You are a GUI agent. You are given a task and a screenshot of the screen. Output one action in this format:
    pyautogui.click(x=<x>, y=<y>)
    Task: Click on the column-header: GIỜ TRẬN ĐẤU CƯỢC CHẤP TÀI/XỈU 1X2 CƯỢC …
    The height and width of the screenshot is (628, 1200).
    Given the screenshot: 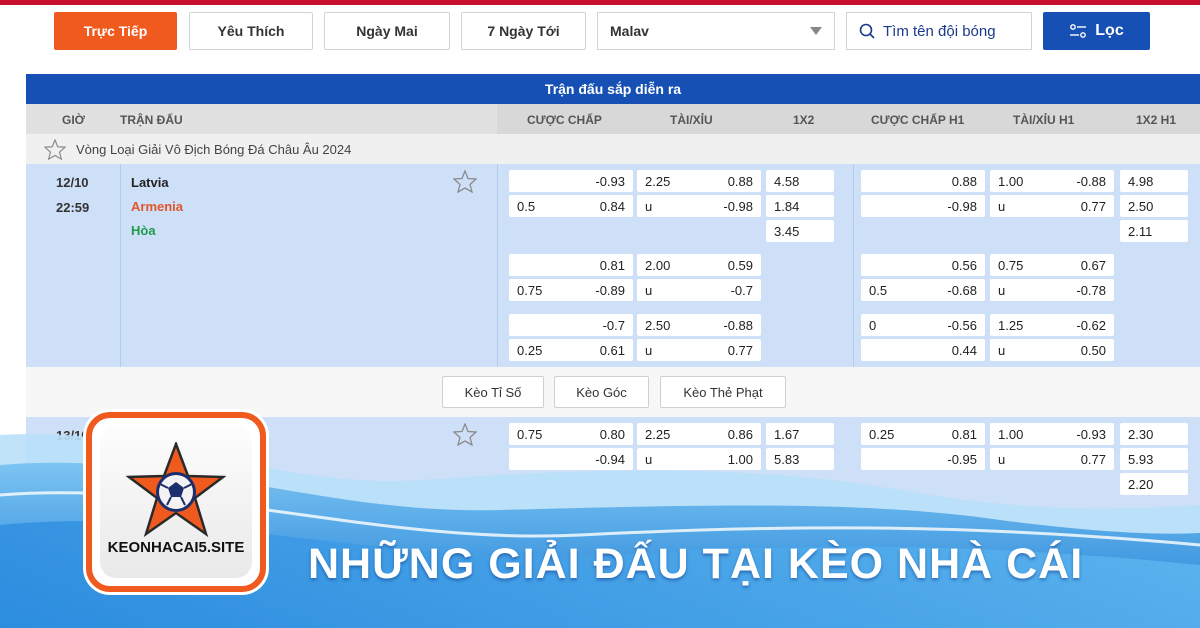 What is the action you would take?
    pyautogui.click(x=613, y=119)
    